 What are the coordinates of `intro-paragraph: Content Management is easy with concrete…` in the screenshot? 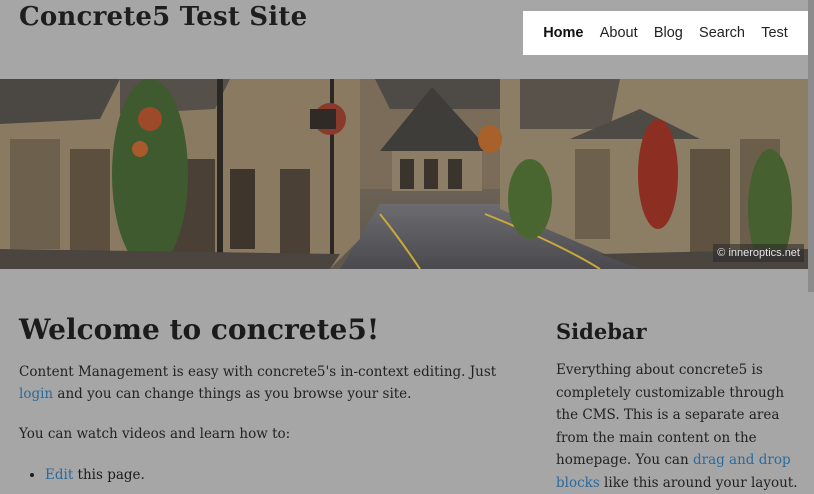 It's located at (259, 383).